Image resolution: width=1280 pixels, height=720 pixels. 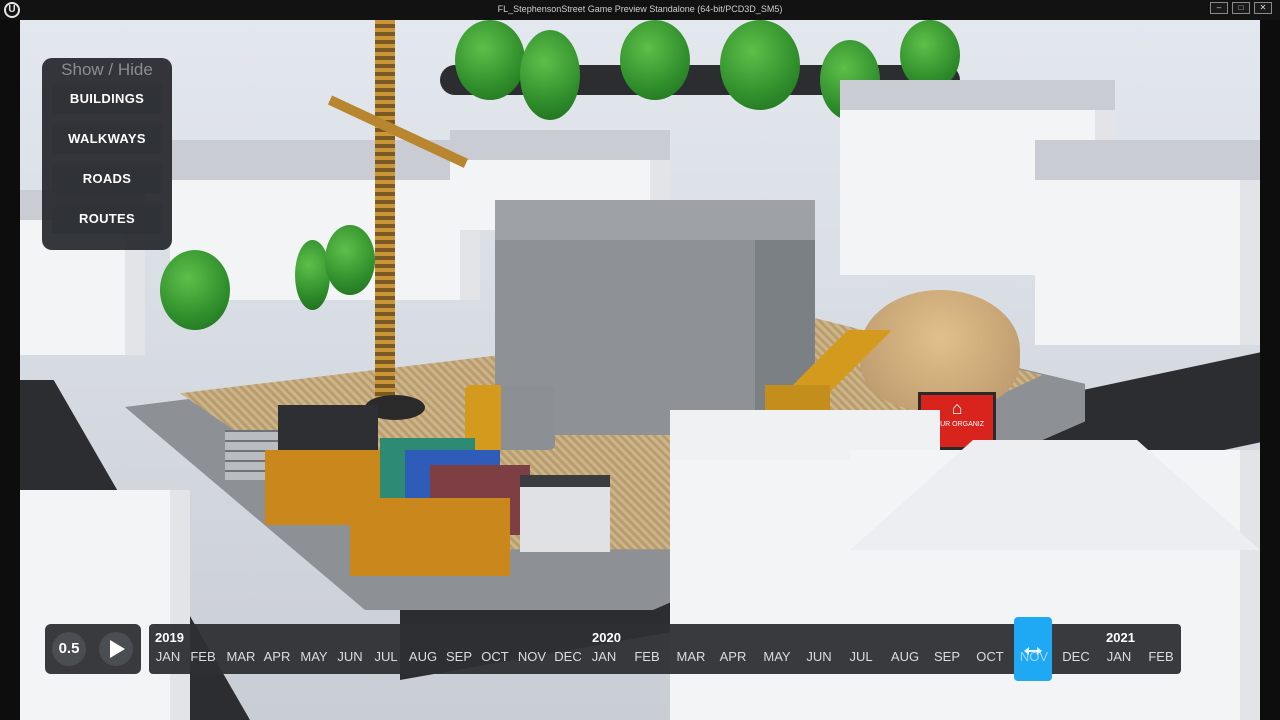 I want to click on container-yellow, so click(x=430, y=537).